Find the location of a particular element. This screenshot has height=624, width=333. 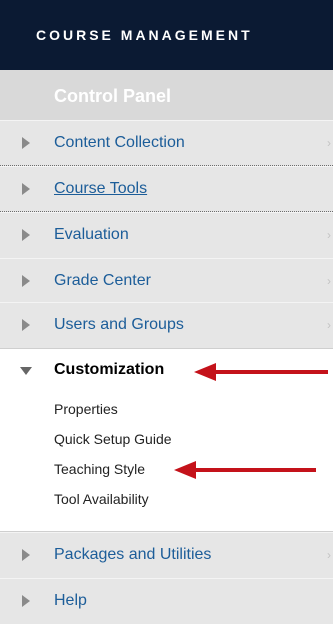

submenu-item-tool-availability: Tool Availability is located at coordinates (101, 499).